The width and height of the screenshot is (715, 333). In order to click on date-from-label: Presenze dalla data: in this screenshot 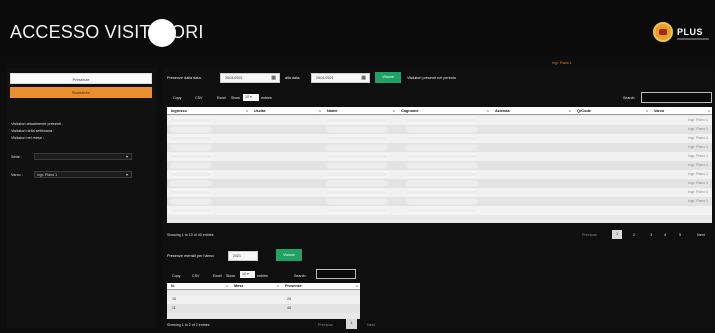, I will do `click(184, 78)`.